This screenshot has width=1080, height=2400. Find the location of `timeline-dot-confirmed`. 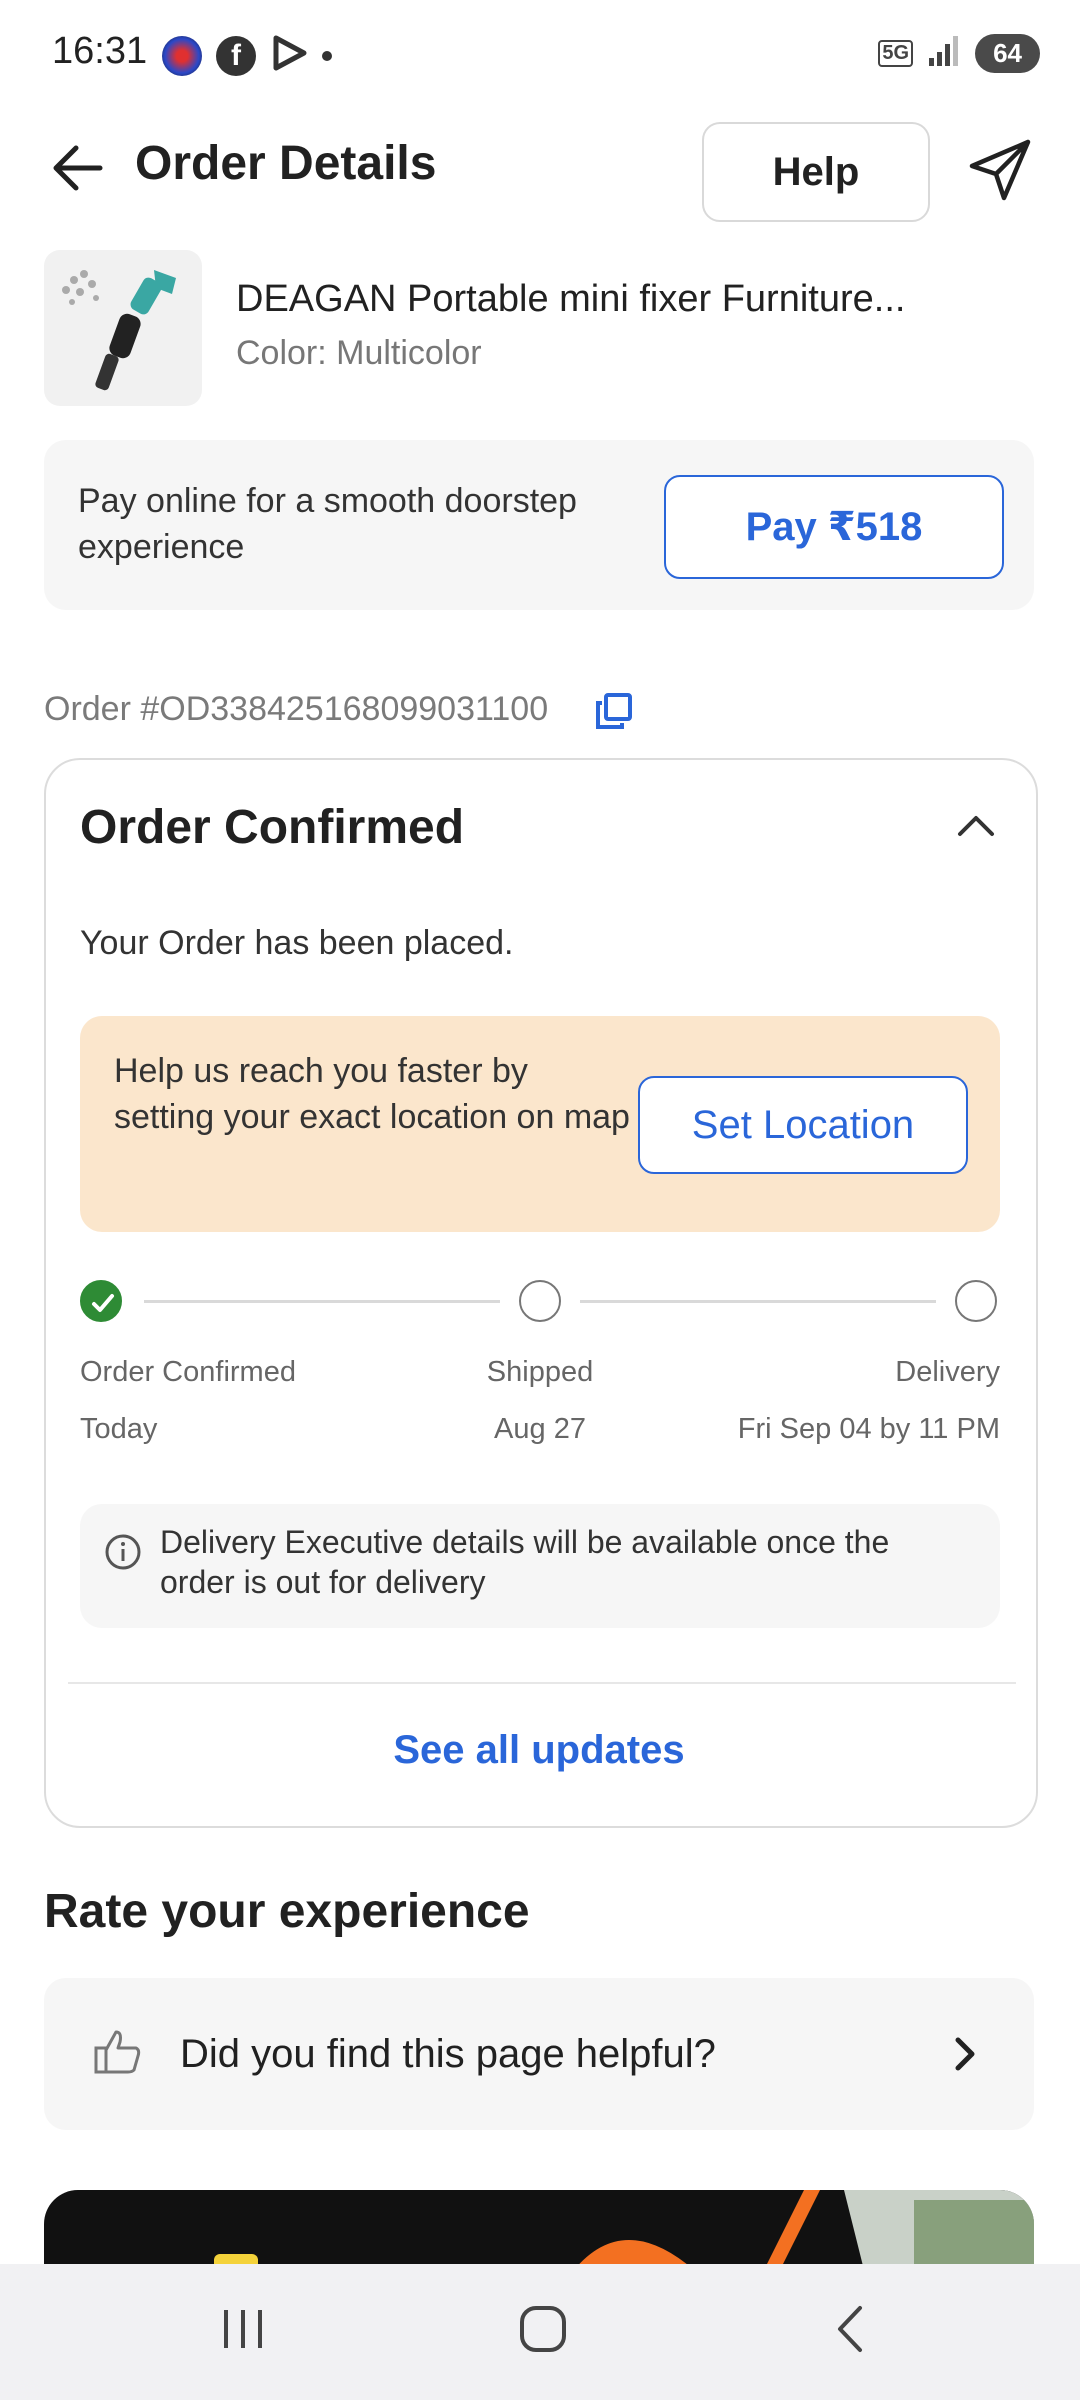

timeline-dot-confirmed is located at coordinates (101, 1301).